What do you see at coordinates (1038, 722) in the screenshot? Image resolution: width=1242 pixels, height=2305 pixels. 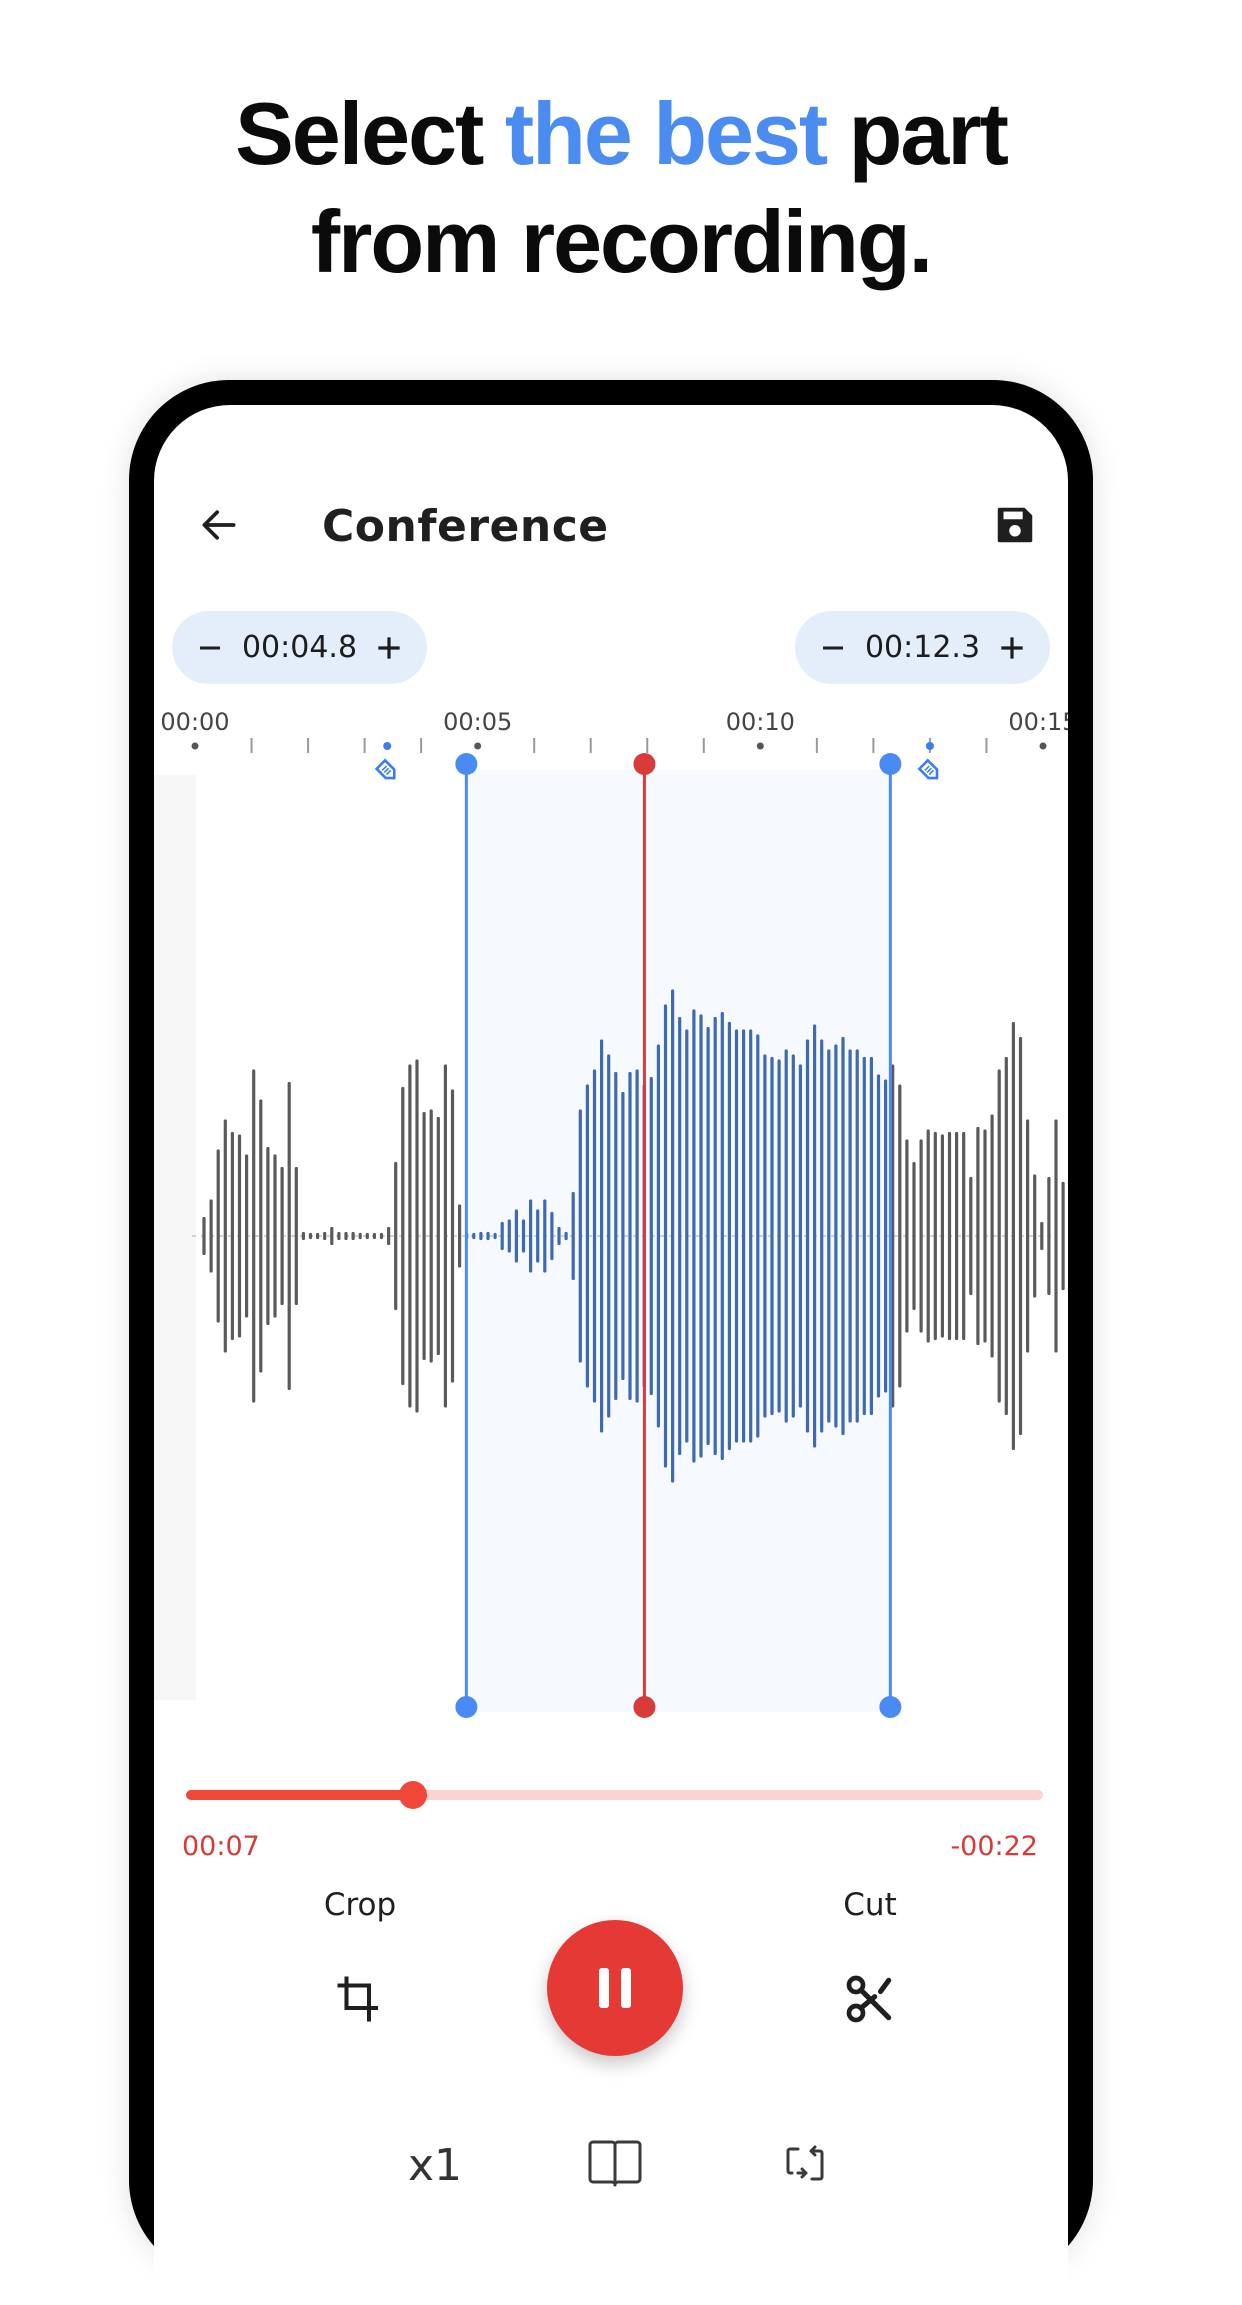 I see `timeline-tick-label: 00:15` at bounding box center [1038, 722].